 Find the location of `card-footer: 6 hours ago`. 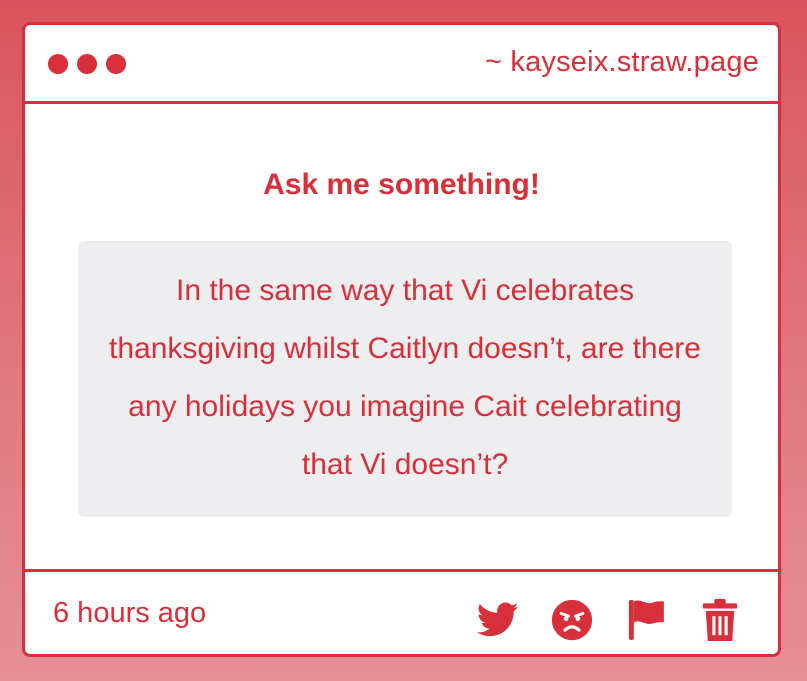

card-footer: 6 hours ago is located at coordinates (401, 611).